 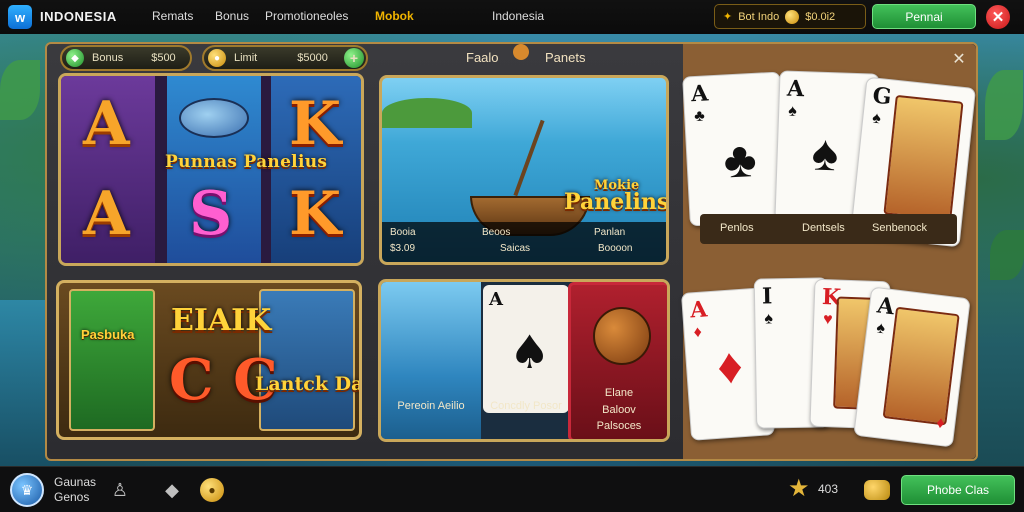 What do you see at coordinates (882, 96) in the screenshot?
I see `card-rank: G` at bounding box center [882, 96].